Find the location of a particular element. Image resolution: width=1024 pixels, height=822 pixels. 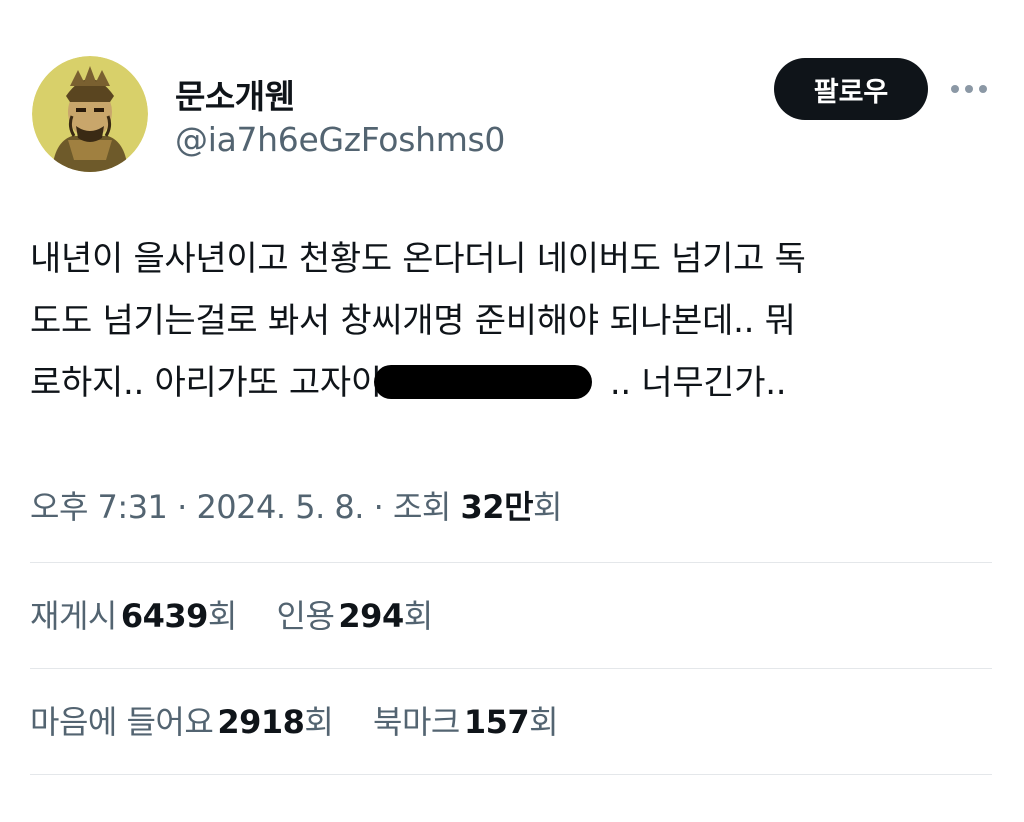

more-dots-icon is located at coordinates (969, 89).